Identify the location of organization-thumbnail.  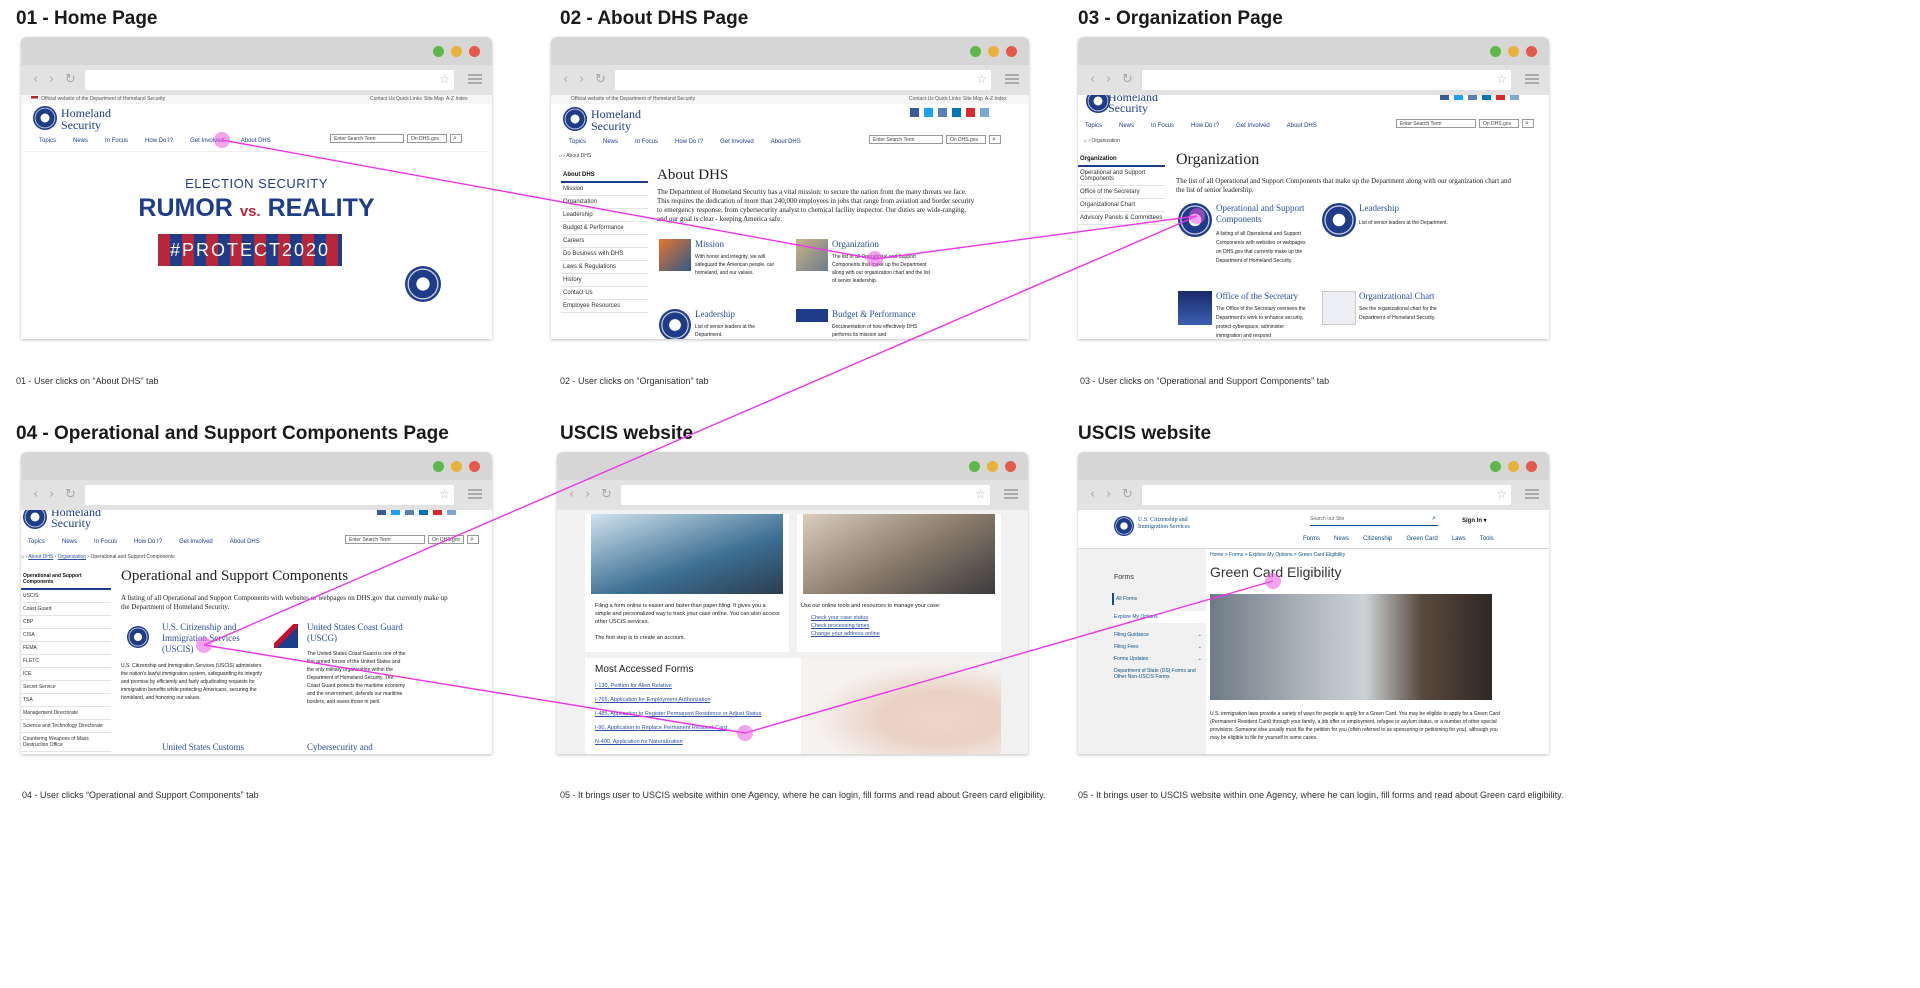
(812, 255).